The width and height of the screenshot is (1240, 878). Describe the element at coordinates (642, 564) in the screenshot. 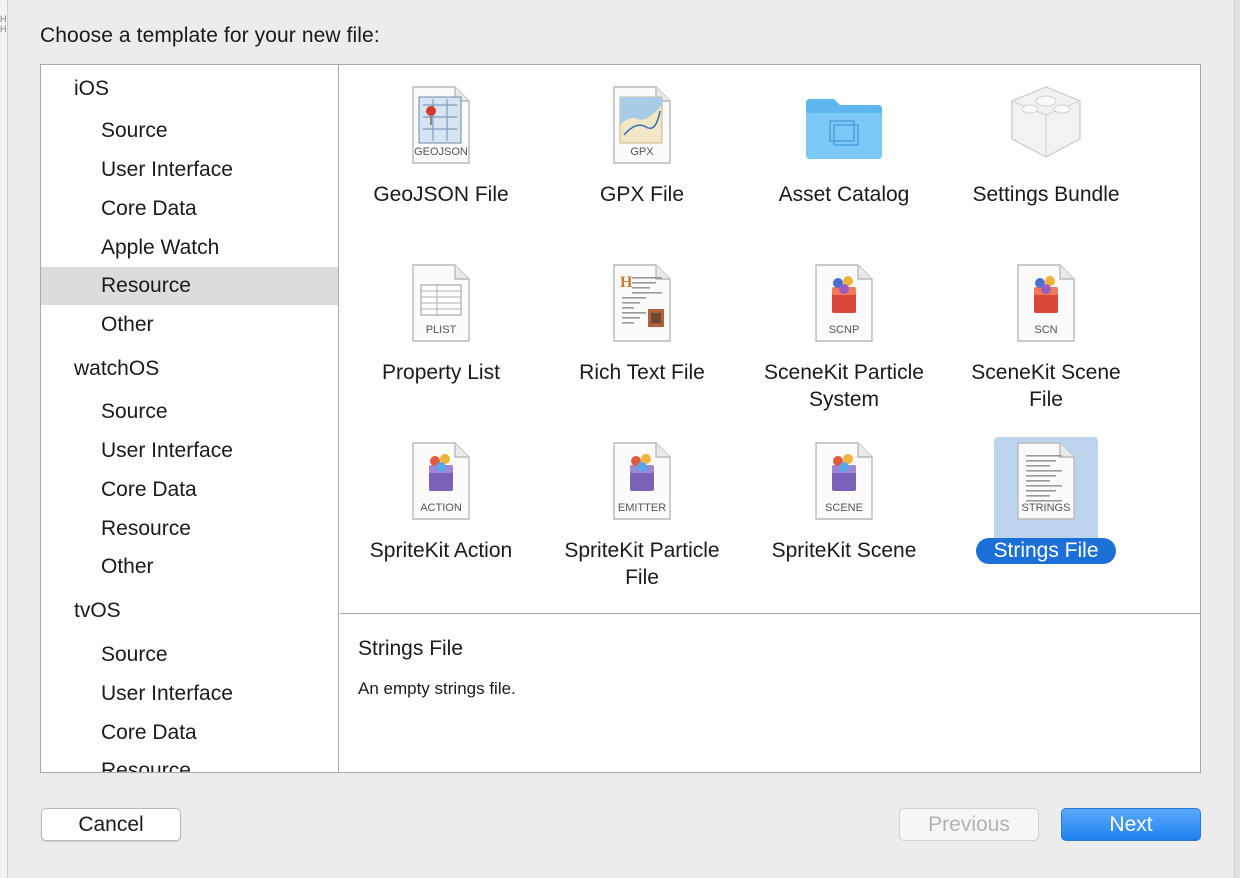

I see `template-label: SpriteKit Particle File` at that location.